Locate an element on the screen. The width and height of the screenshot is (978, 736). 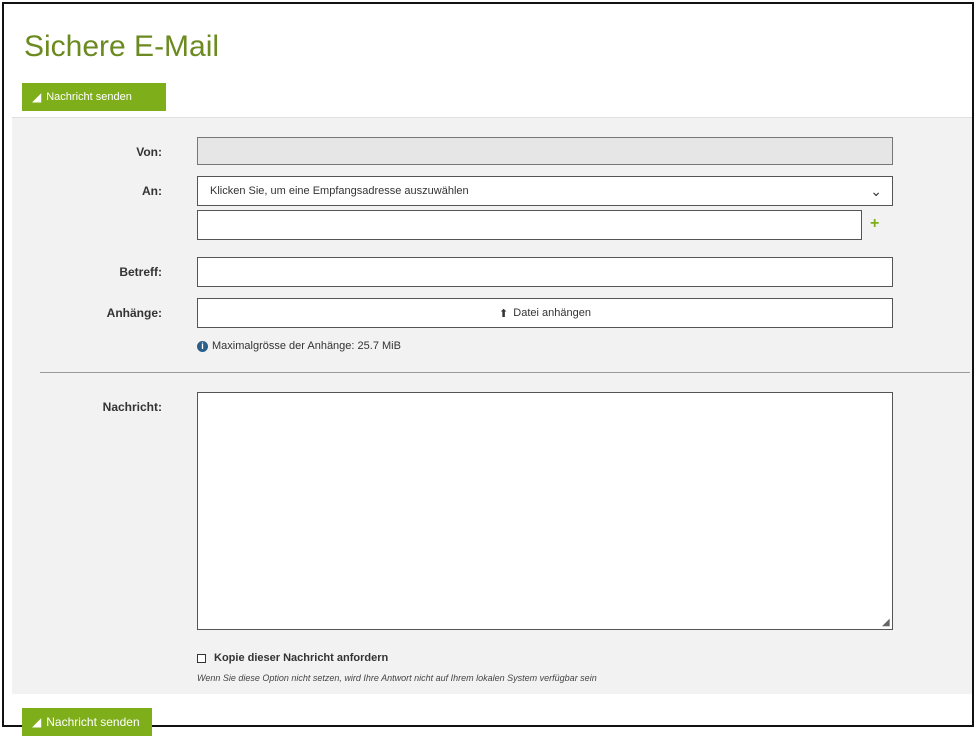
recipient-input is located at coordinates (529, 225).